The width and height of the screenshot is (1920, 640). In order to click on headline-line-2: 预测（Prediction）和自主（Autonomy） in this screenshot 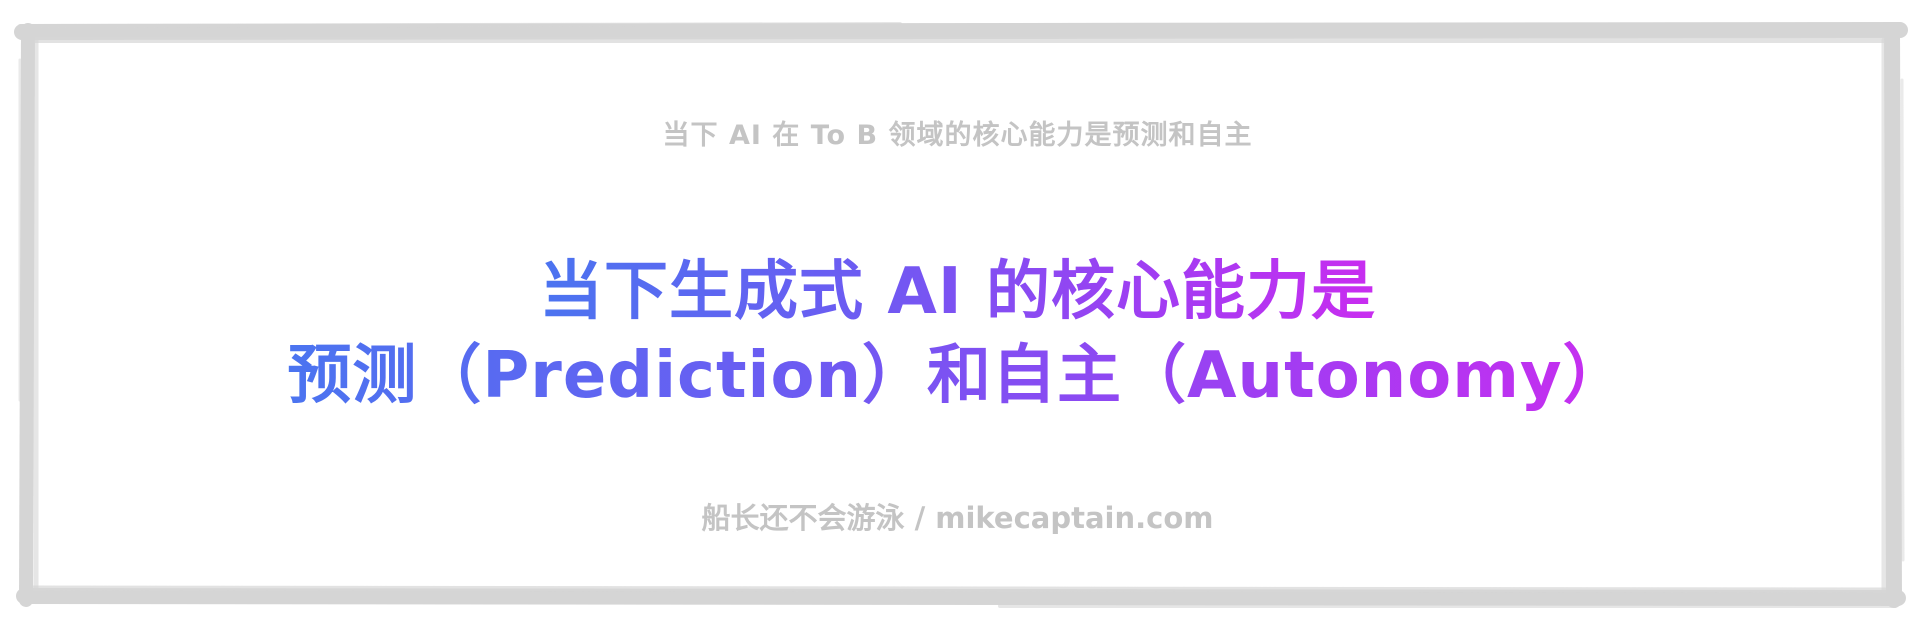, I will do `click(957, 376)`.